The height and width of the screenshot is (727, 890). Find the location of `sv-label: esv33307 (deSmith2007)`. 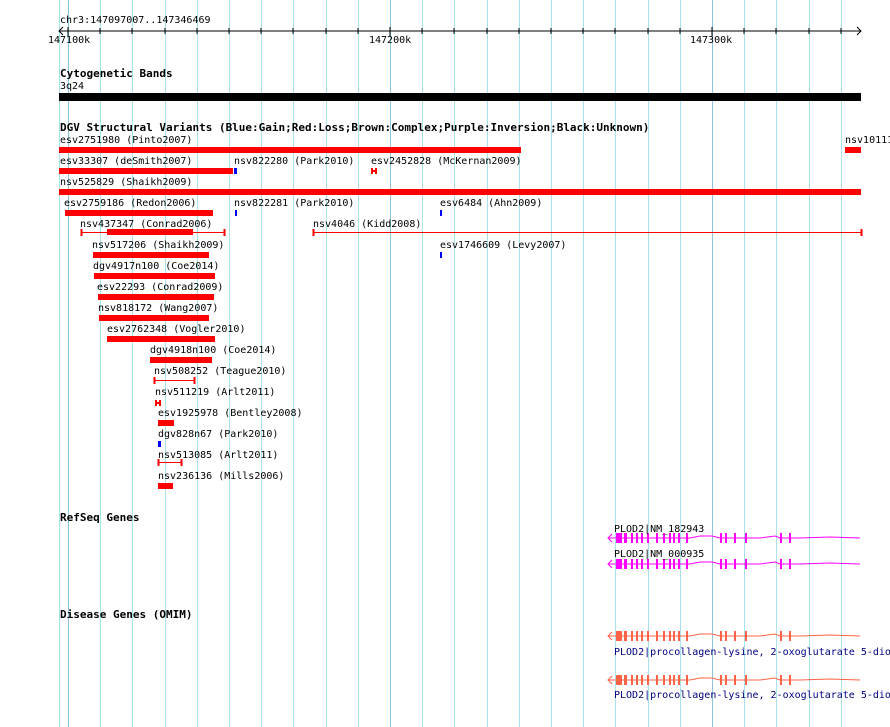

sv-label: esv33307 (deSmith2007) is located at coordinates (126, 161).